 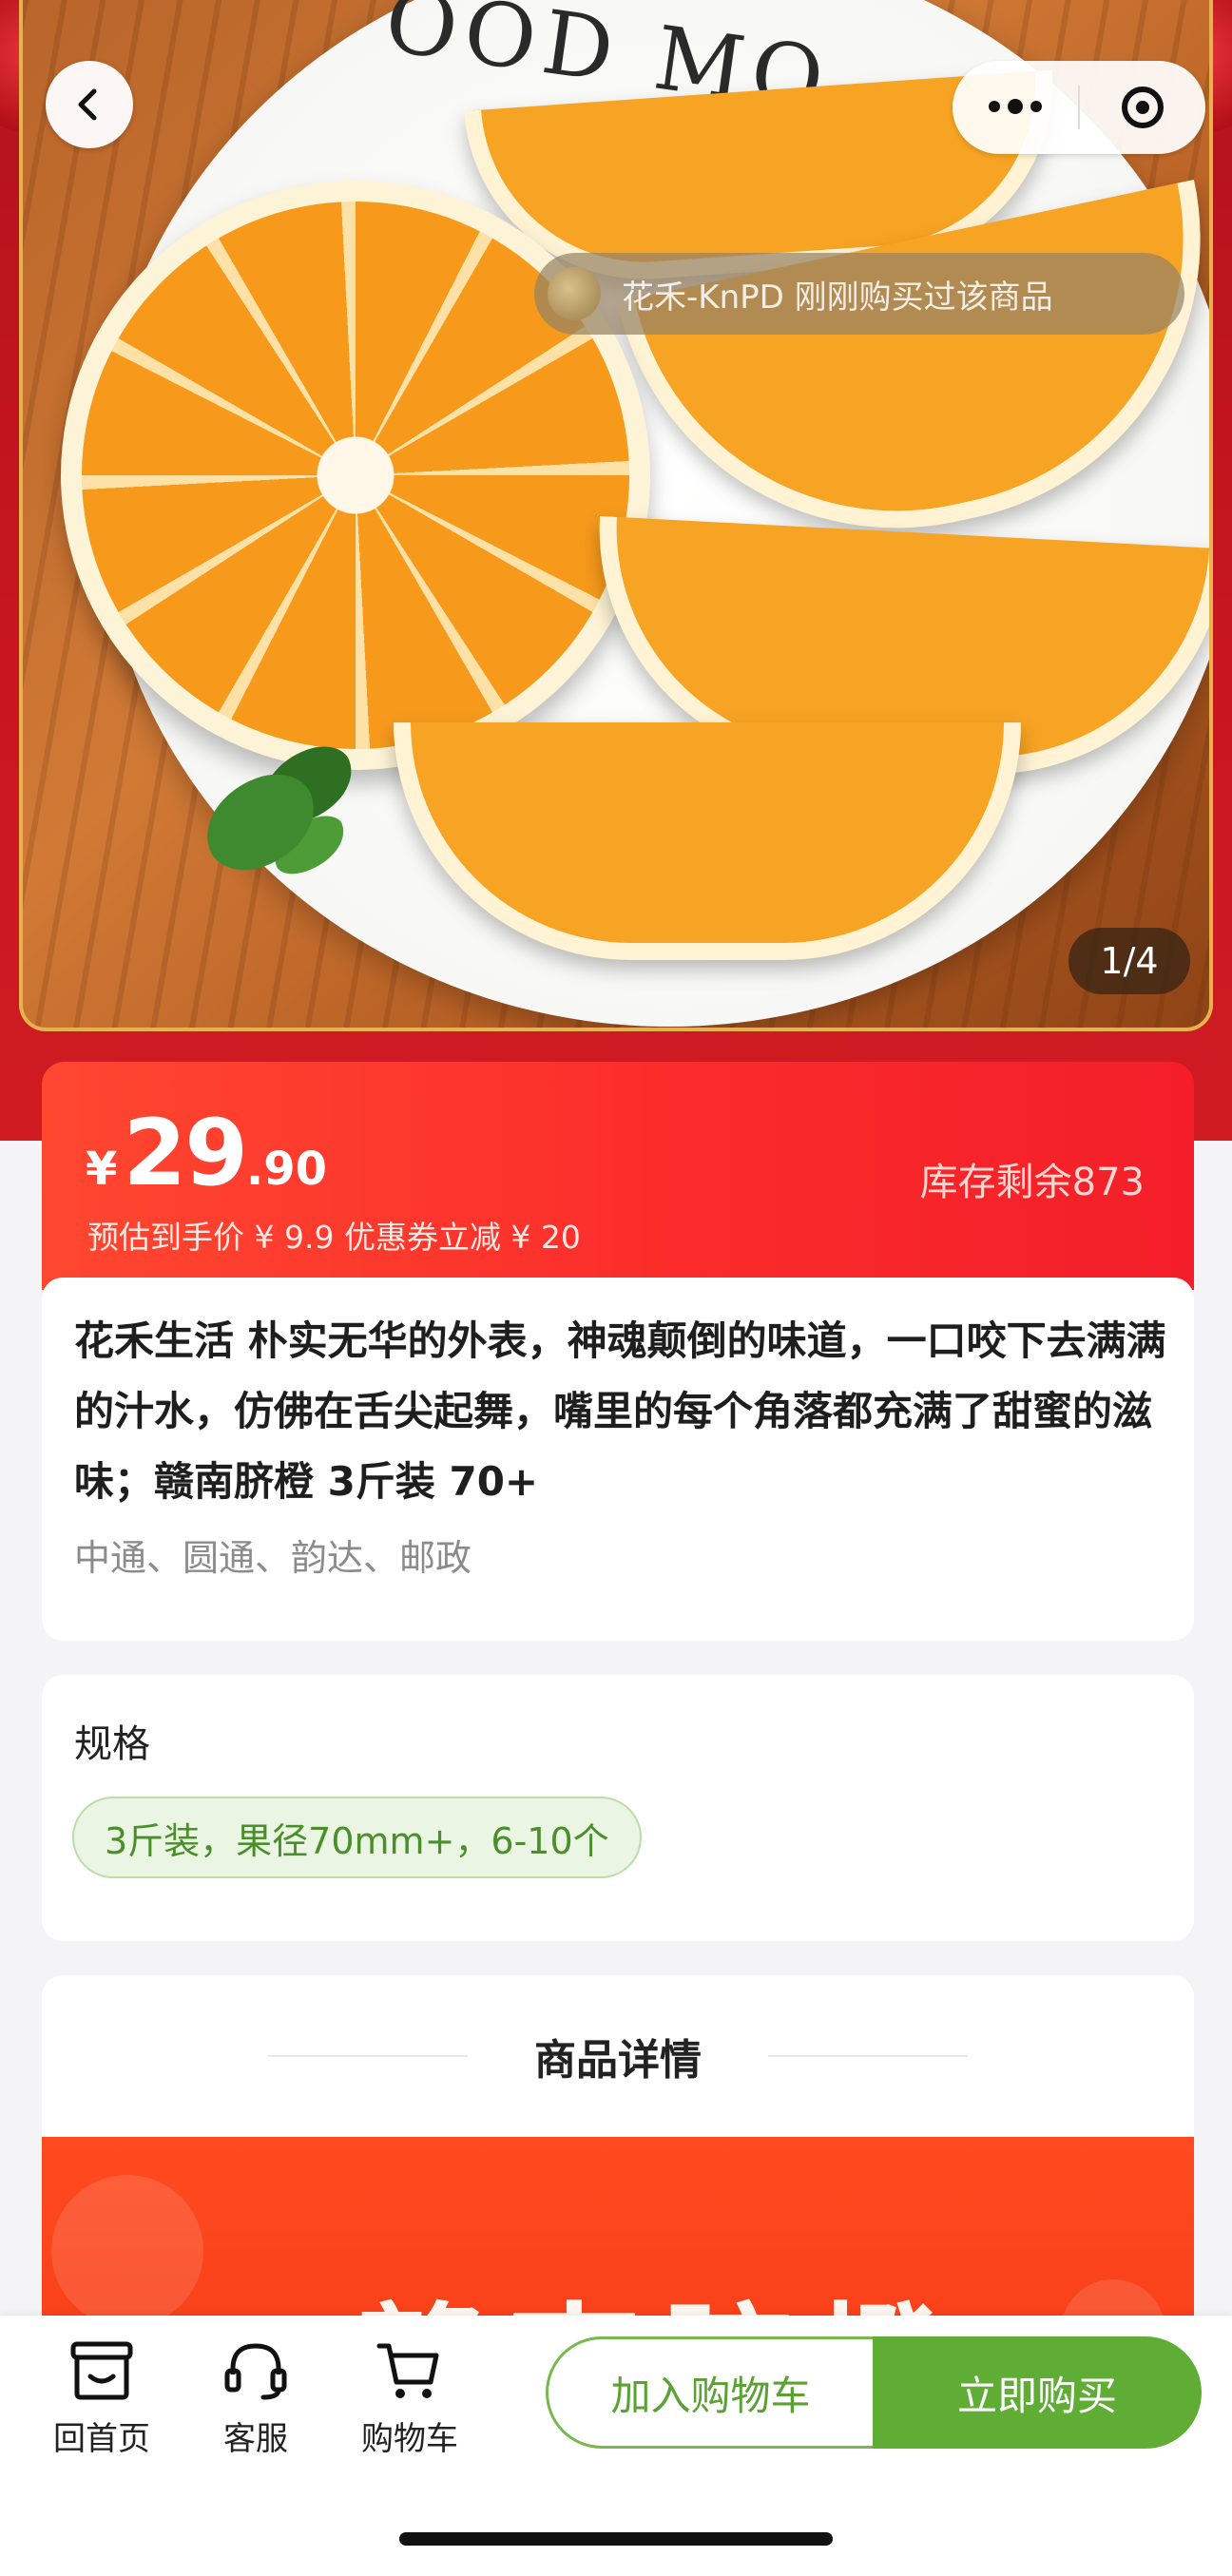 What do you see at coordinates (618, 1176) in the screenshot?
I see `price-band: ¥ 29 .90 预估到手价 ¥ 9.9 优惠券立减 ¥ 20 库存剩余873` at bounding box center [618, 1176].